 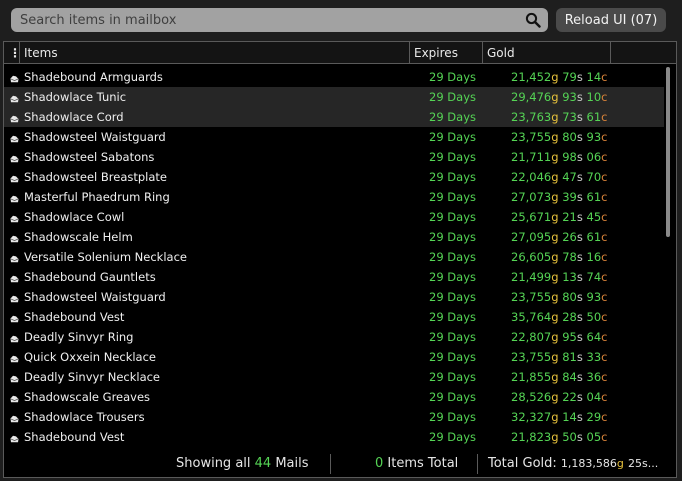 I want to click on mail-row: Deadly Sinvyr Ring 29 Days 22,807g 95s 64c, so click(x=334, y=337).